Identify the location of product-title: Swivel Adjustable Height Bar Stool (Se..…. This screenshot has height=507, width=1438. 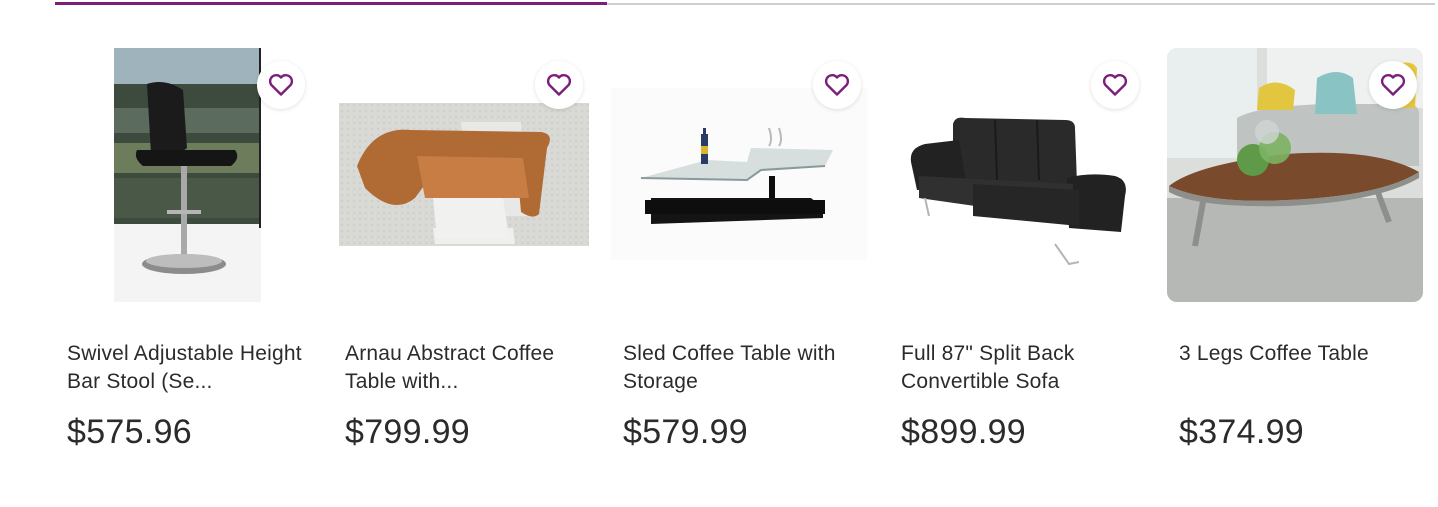
(187, 368).